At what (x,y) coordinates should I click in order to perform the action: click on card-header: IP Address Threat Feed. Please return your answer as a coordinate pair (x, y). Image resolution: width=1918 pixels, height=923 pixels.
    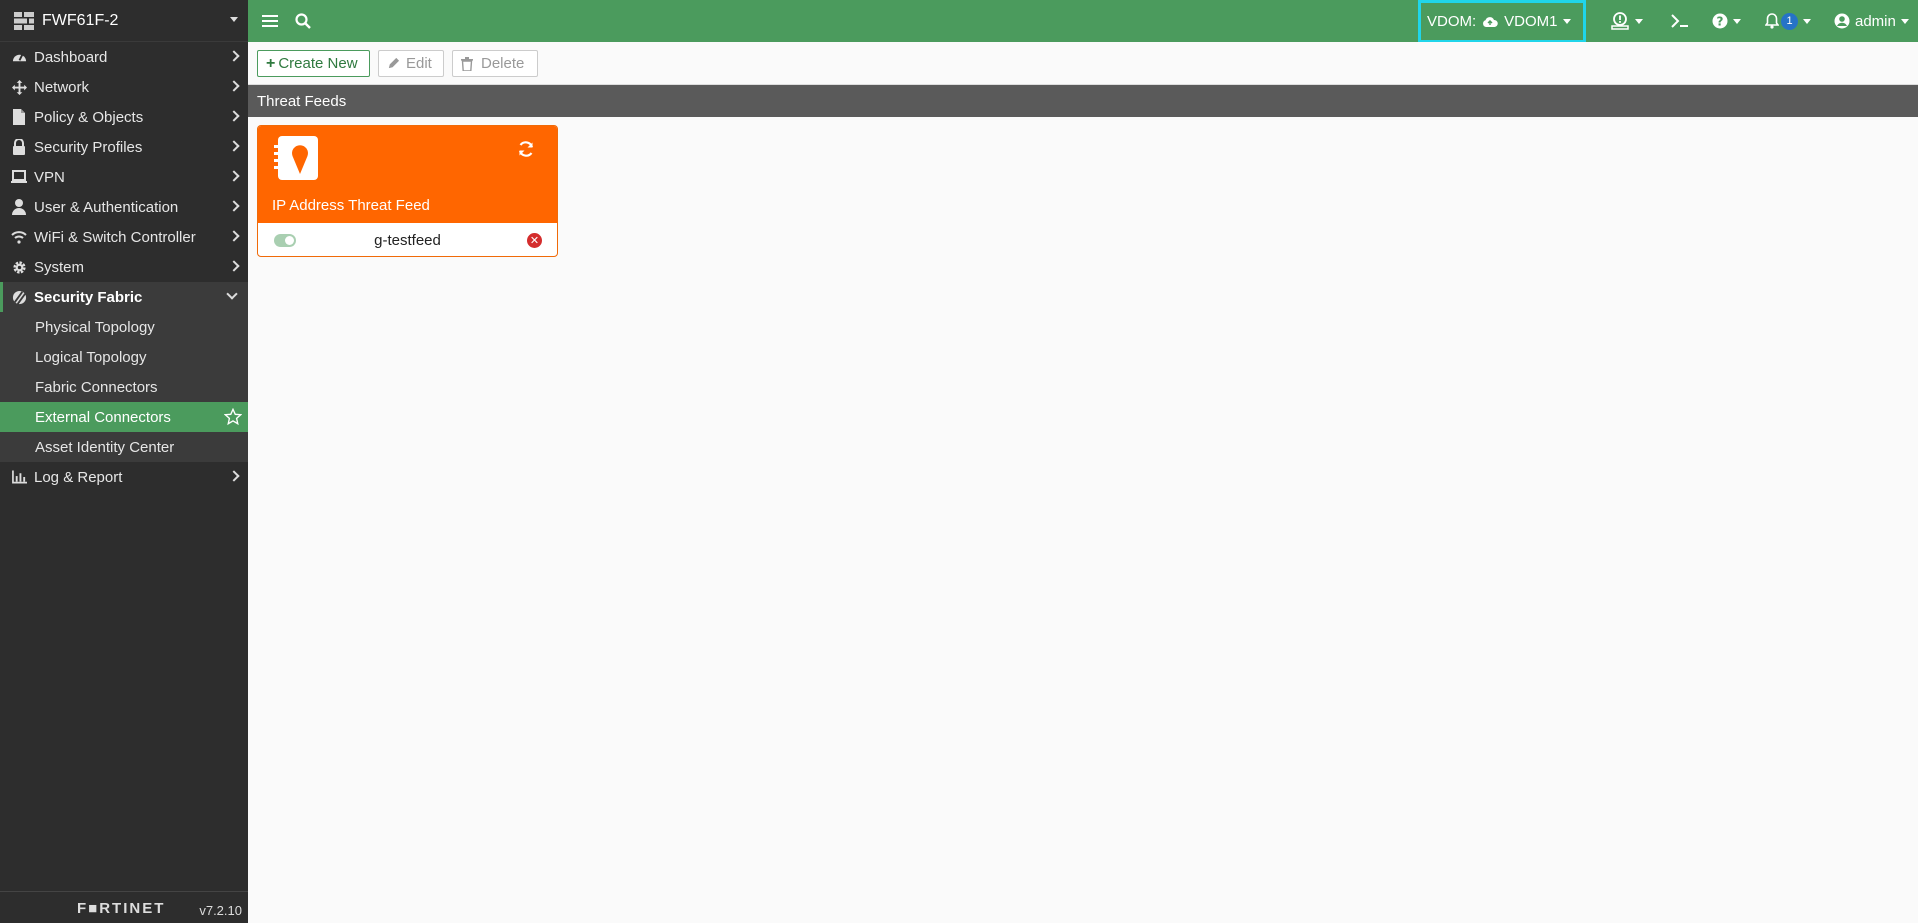
    Looking at the image, I should click on (407, 174).